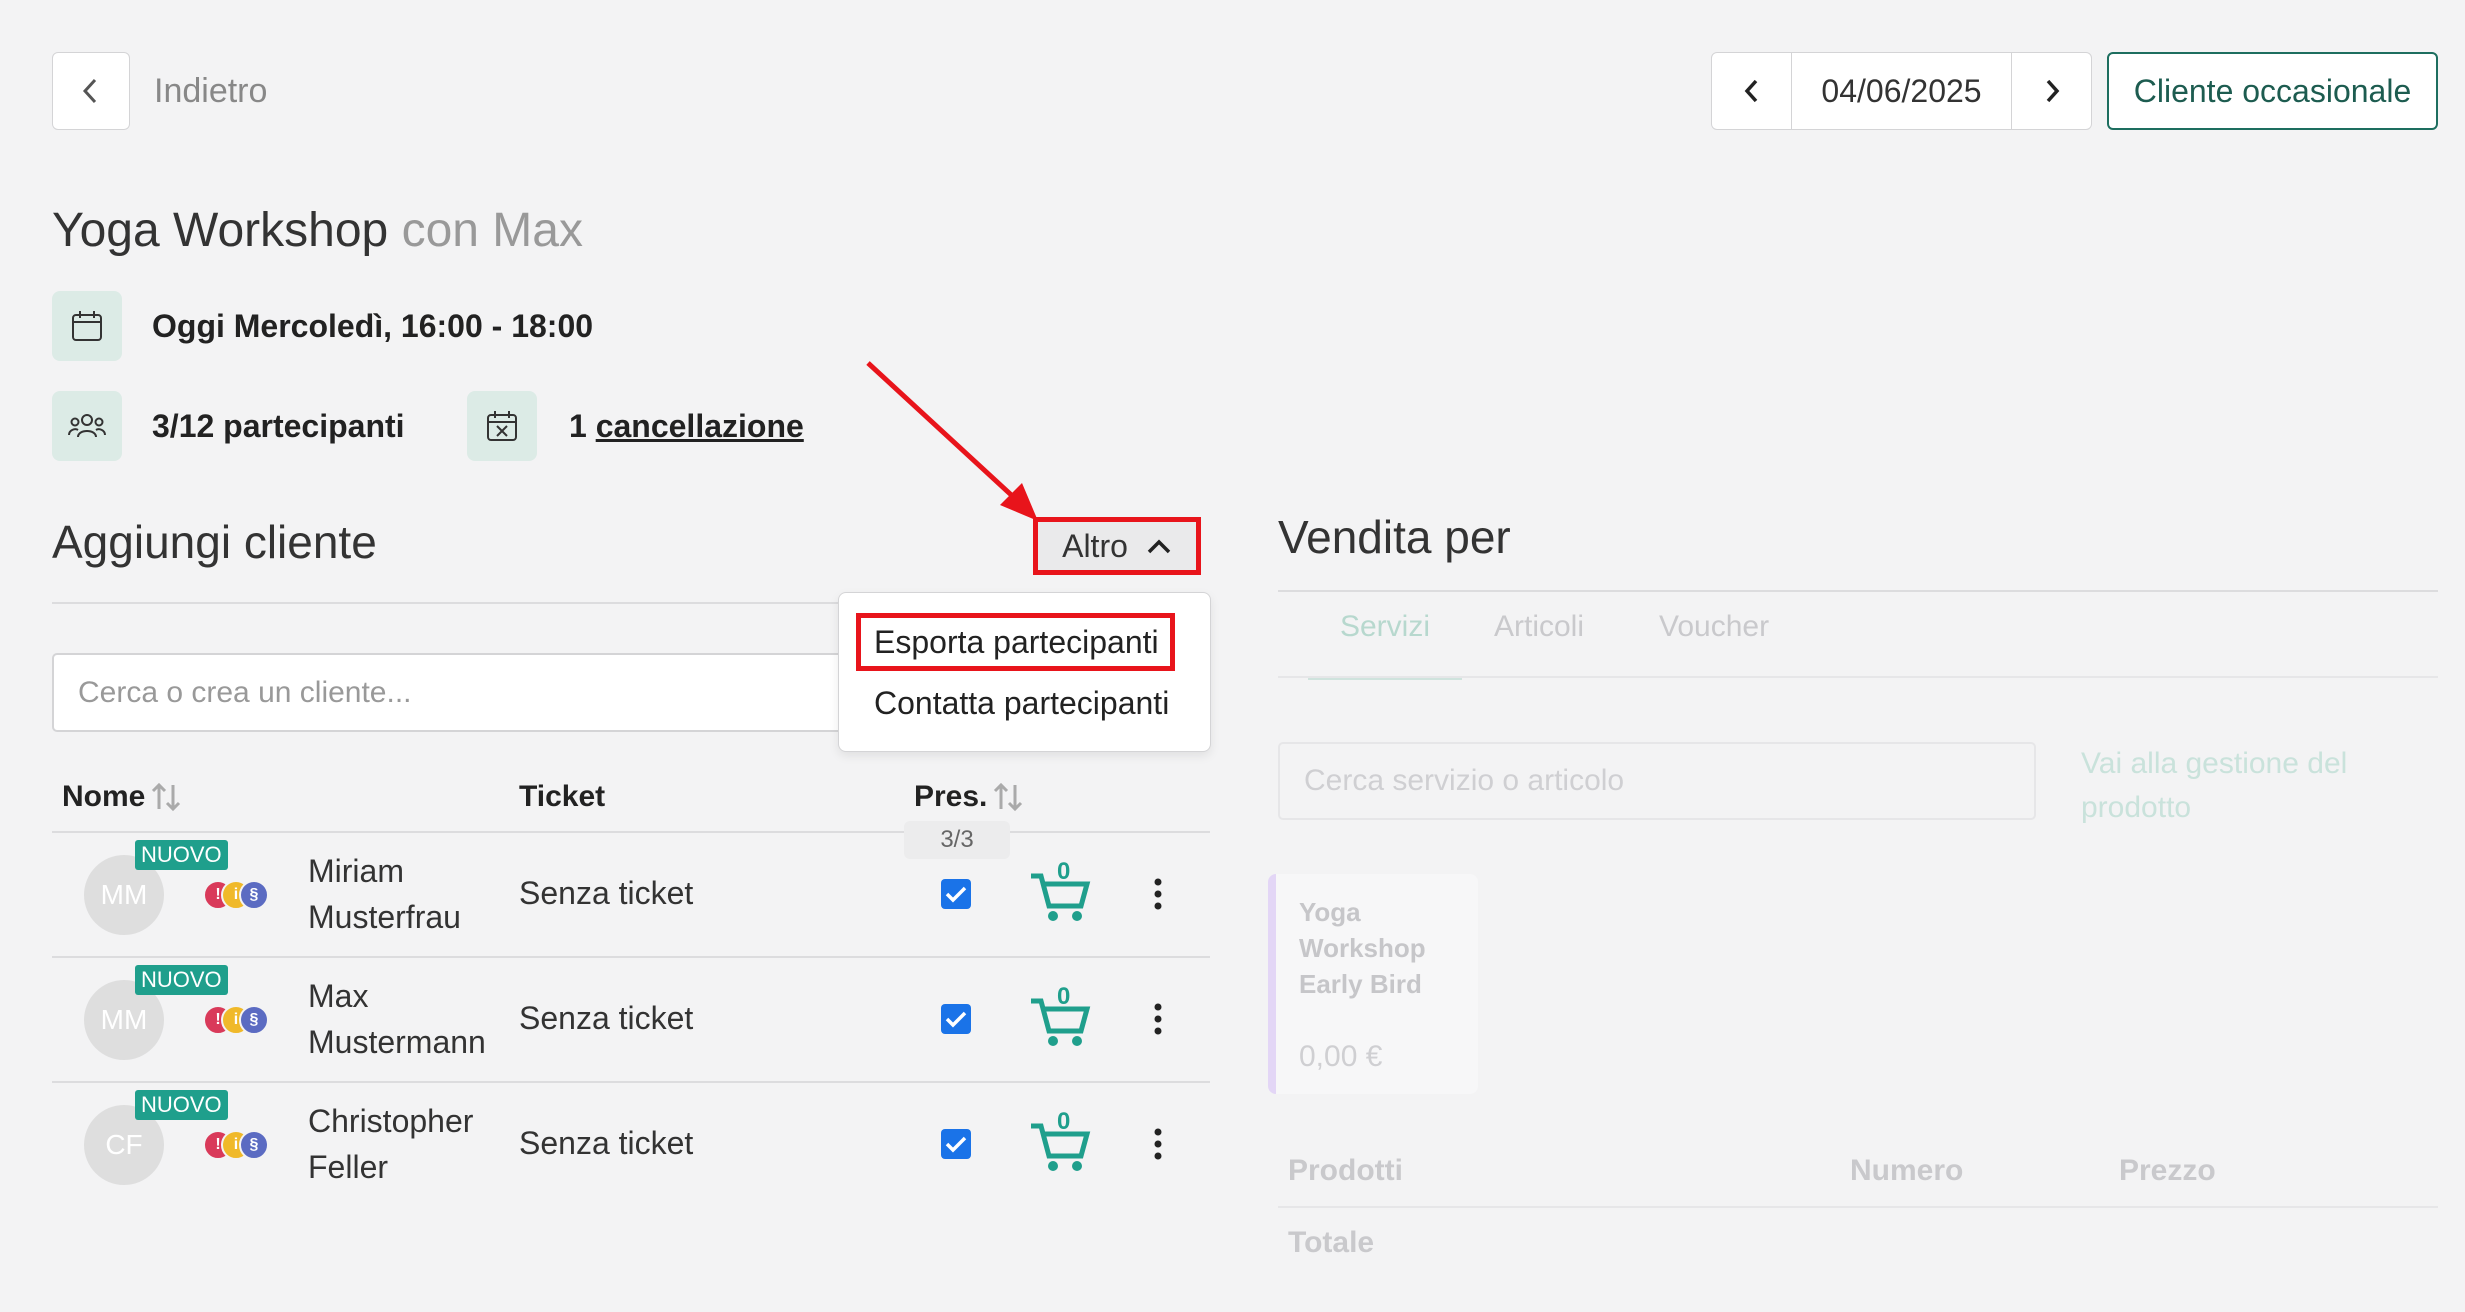  Describe the element at coordinates (1345, 1170) in the screenshot. I see `column-header-products: Prodotti` at that location.